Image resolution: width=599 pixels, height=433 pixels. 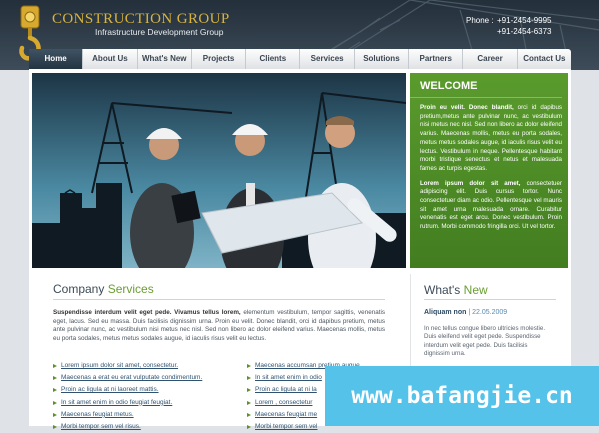 I want to click on phone-line-2: +91-2454-6373, so click(x=509, y=31).